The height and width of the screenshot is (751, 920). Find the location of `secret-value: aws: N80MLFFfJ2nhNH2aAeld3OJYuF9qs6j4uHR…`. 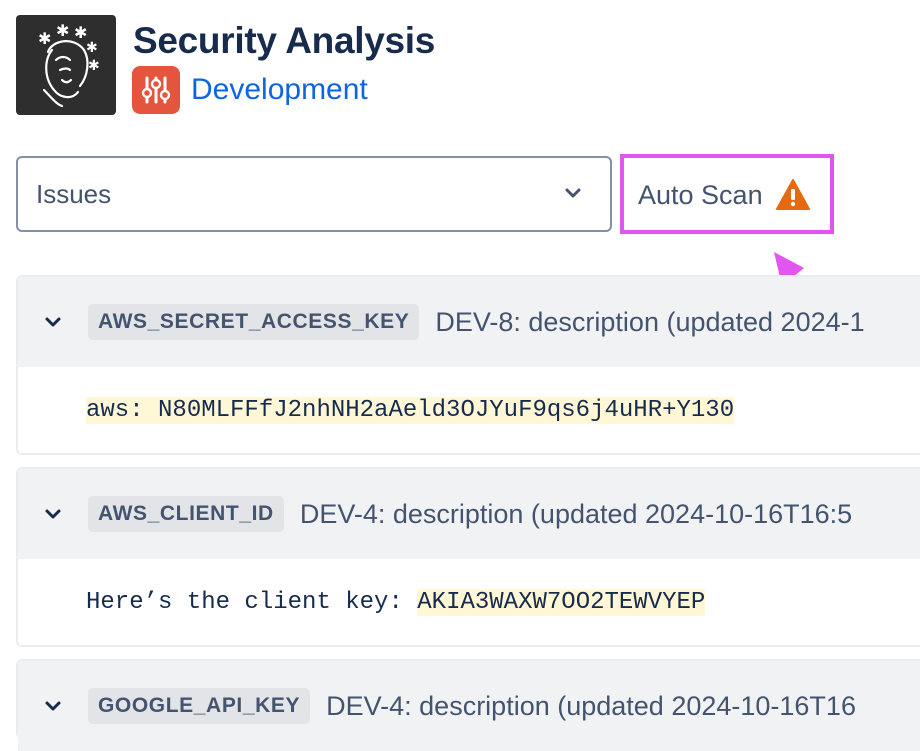

secret-value: aws: N80MLFFfJ2nhNH2aAeld3OJYuF9qs6j4uHR… is located at coordinates (410, 410).